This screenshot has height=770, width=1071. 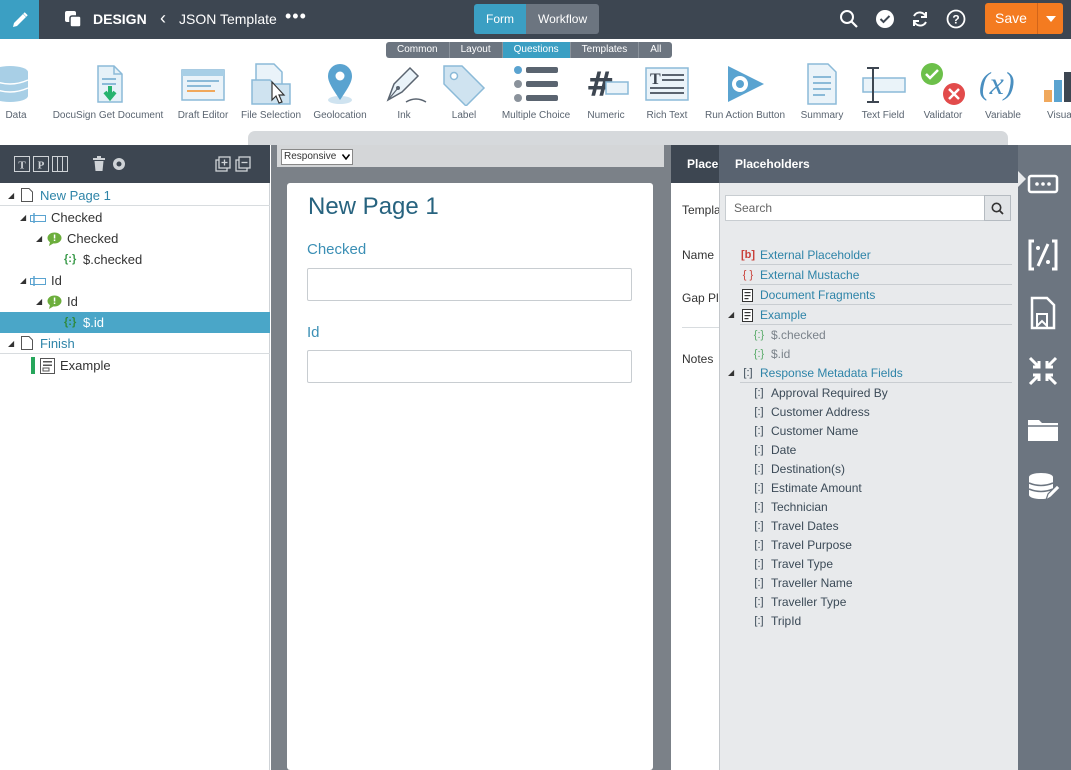 What do you see at coordinates (920, 19) in the screenshot?
I see `refresh-icon` at bounding box center [920, 19].